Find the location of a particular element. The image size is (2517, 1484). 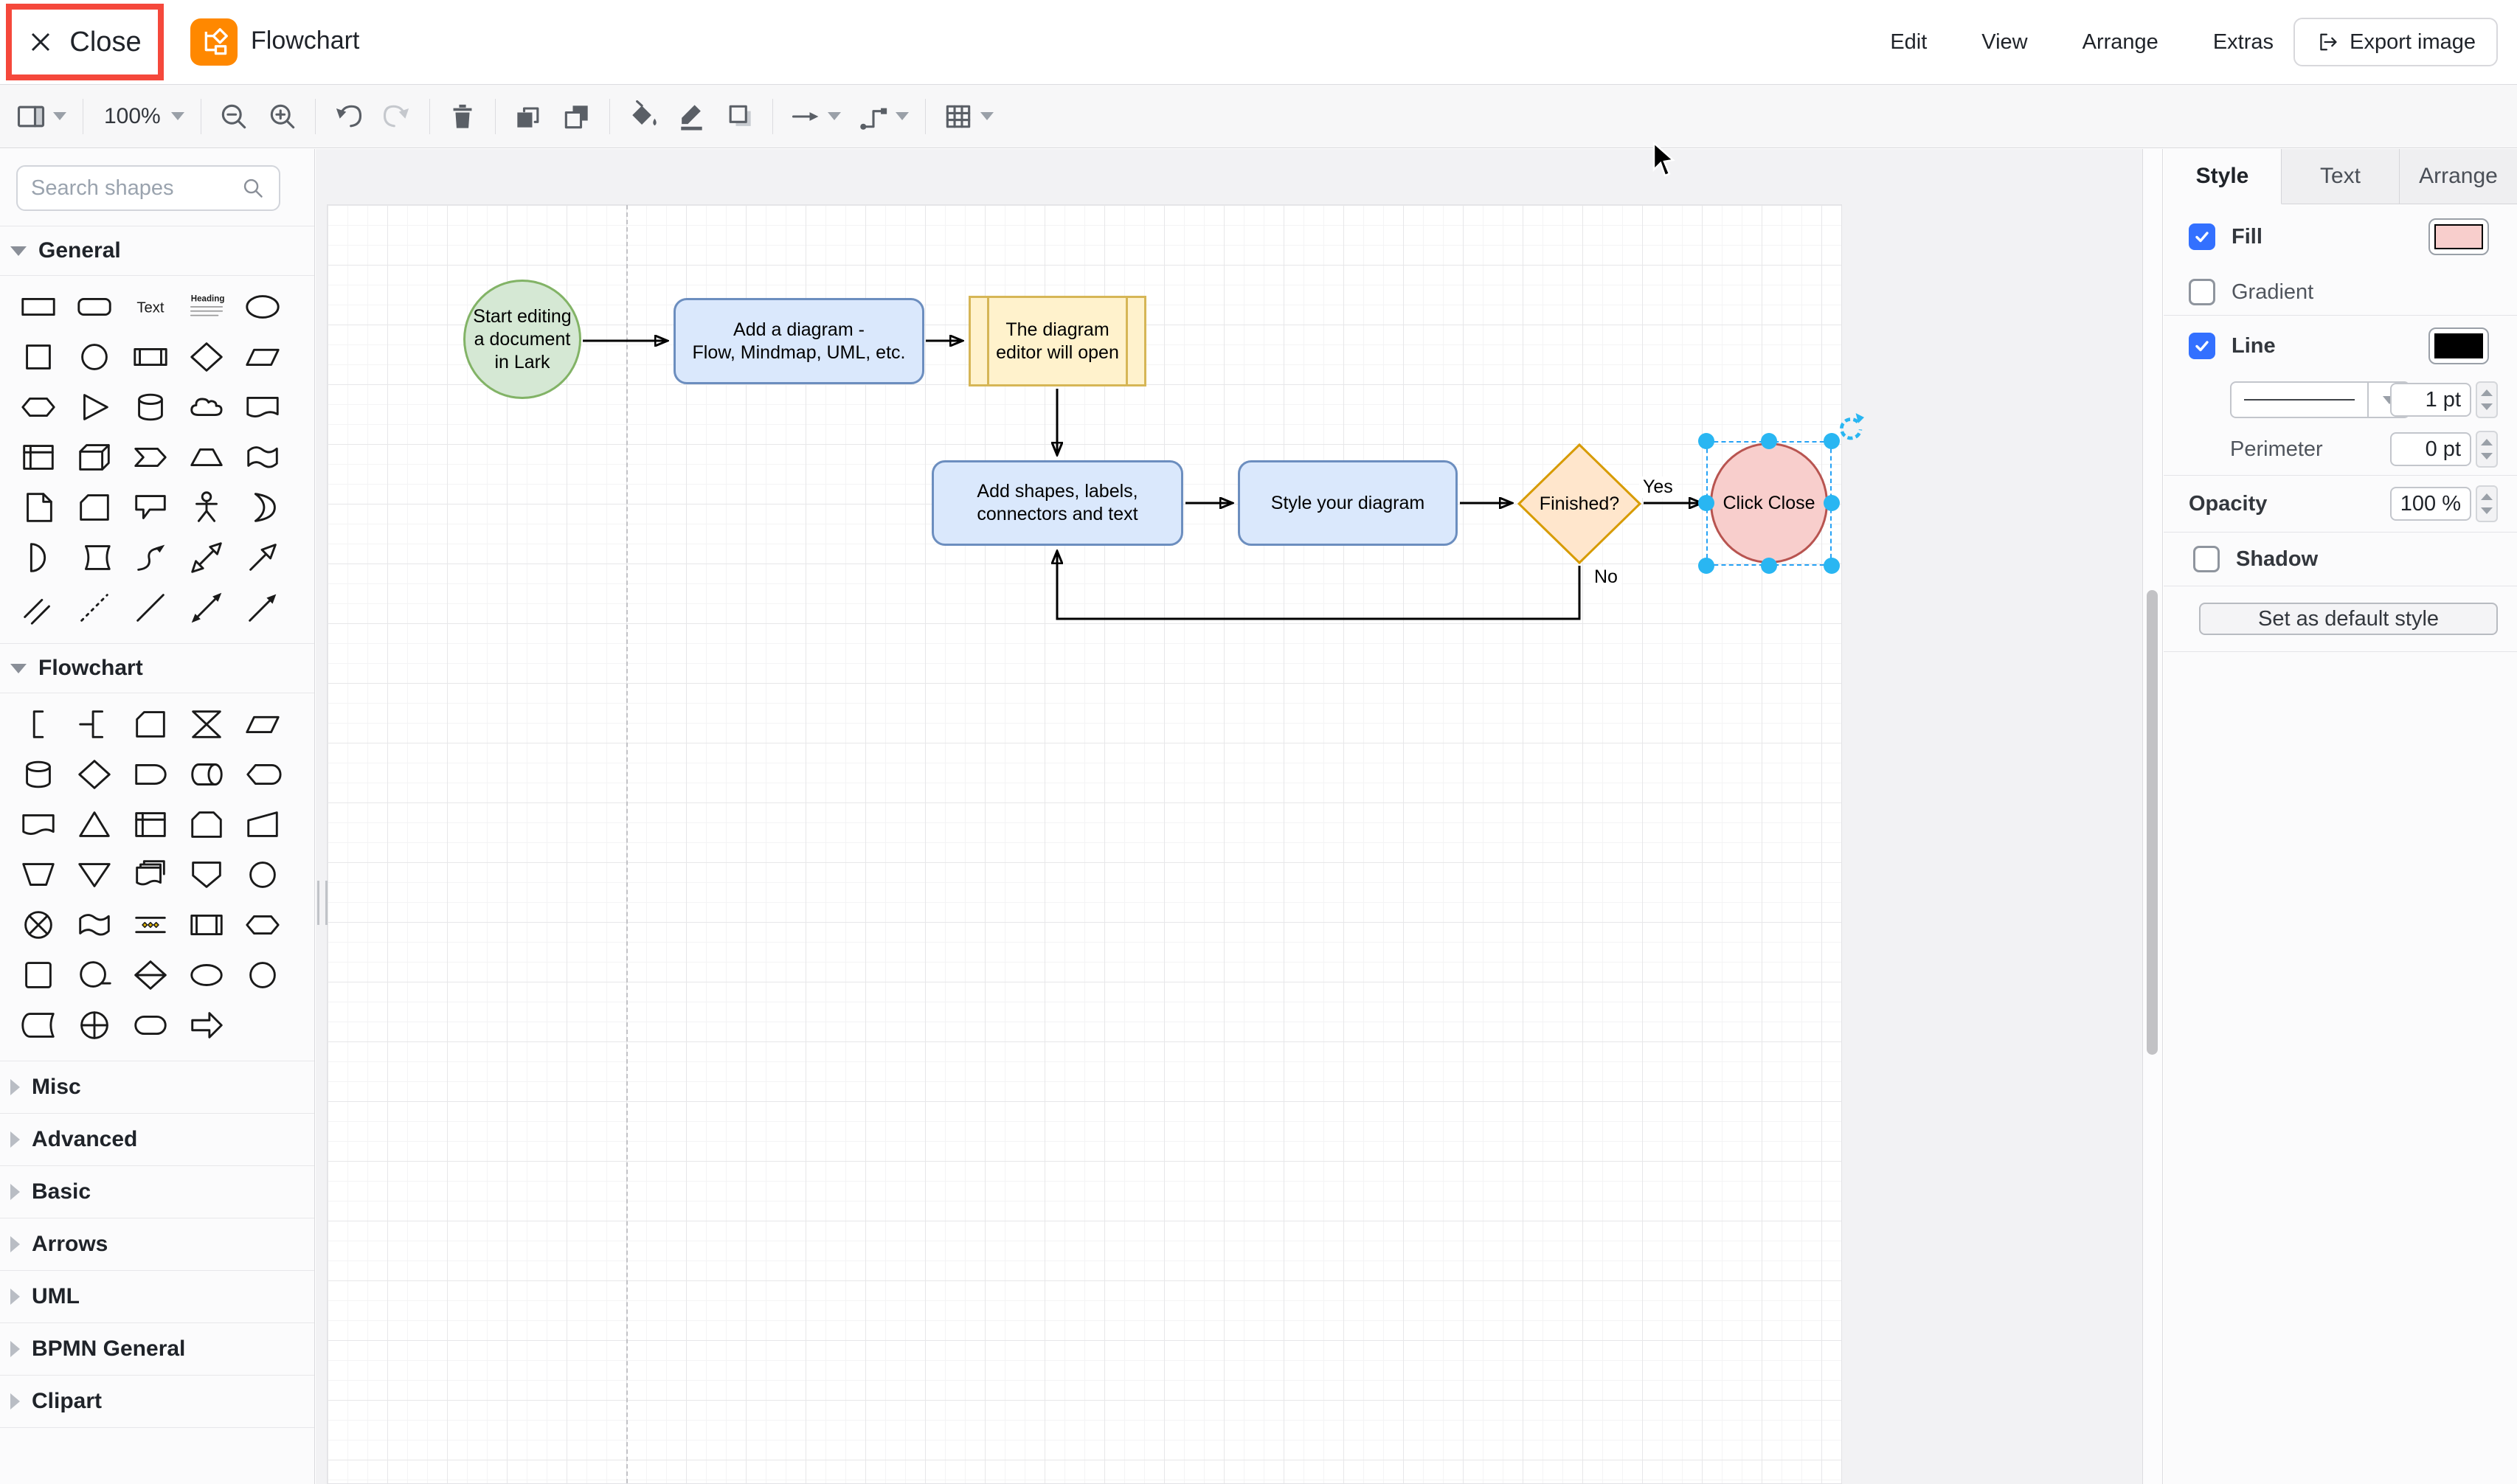

section-general: General is located at coordinates (157, 251).